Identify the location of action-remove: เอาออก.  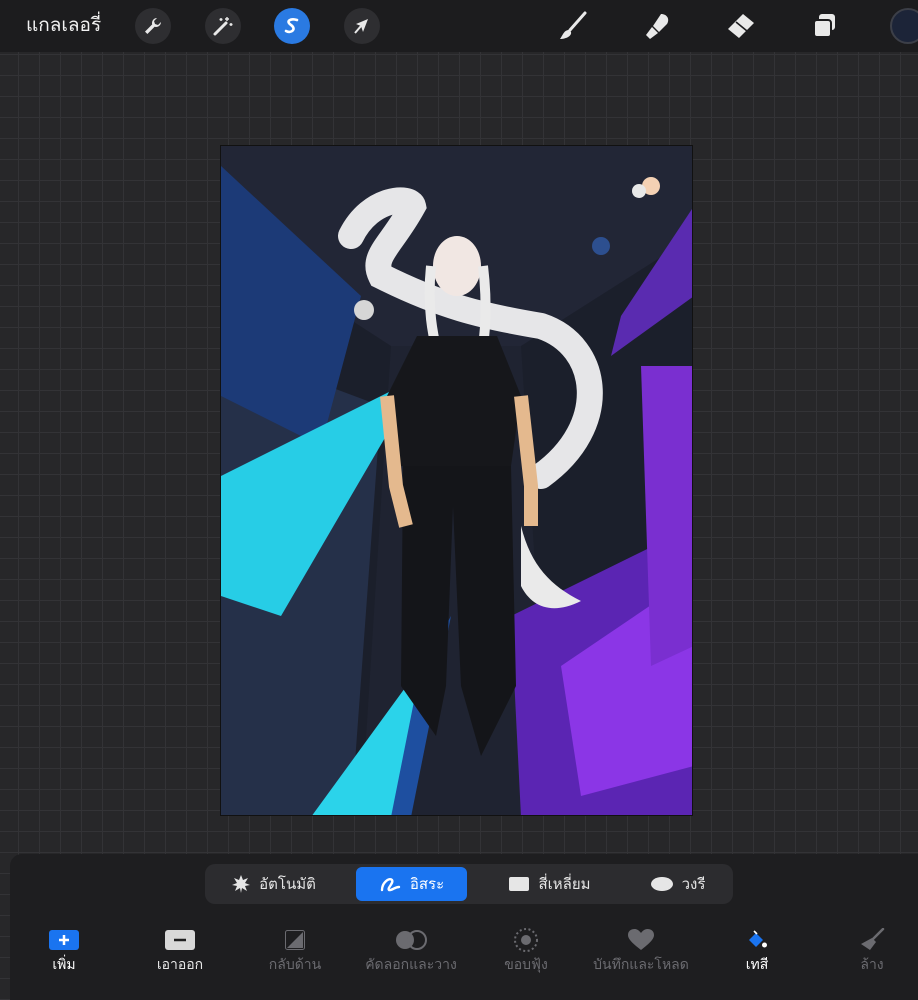
(180, 950).